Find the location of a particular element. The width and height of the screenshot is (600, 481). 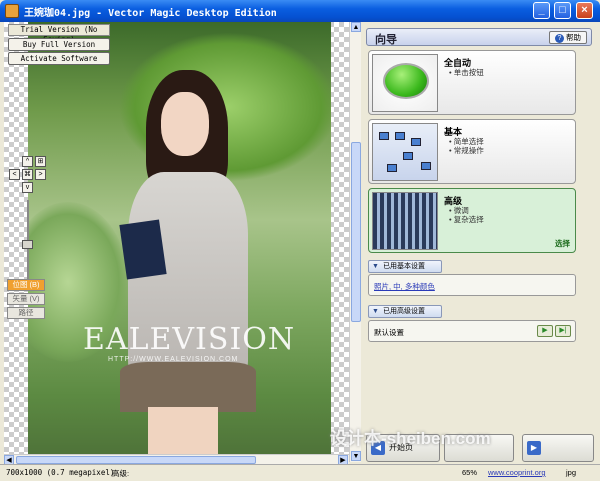

basic-mode-thumbnail is located at coordinates (405, 152).